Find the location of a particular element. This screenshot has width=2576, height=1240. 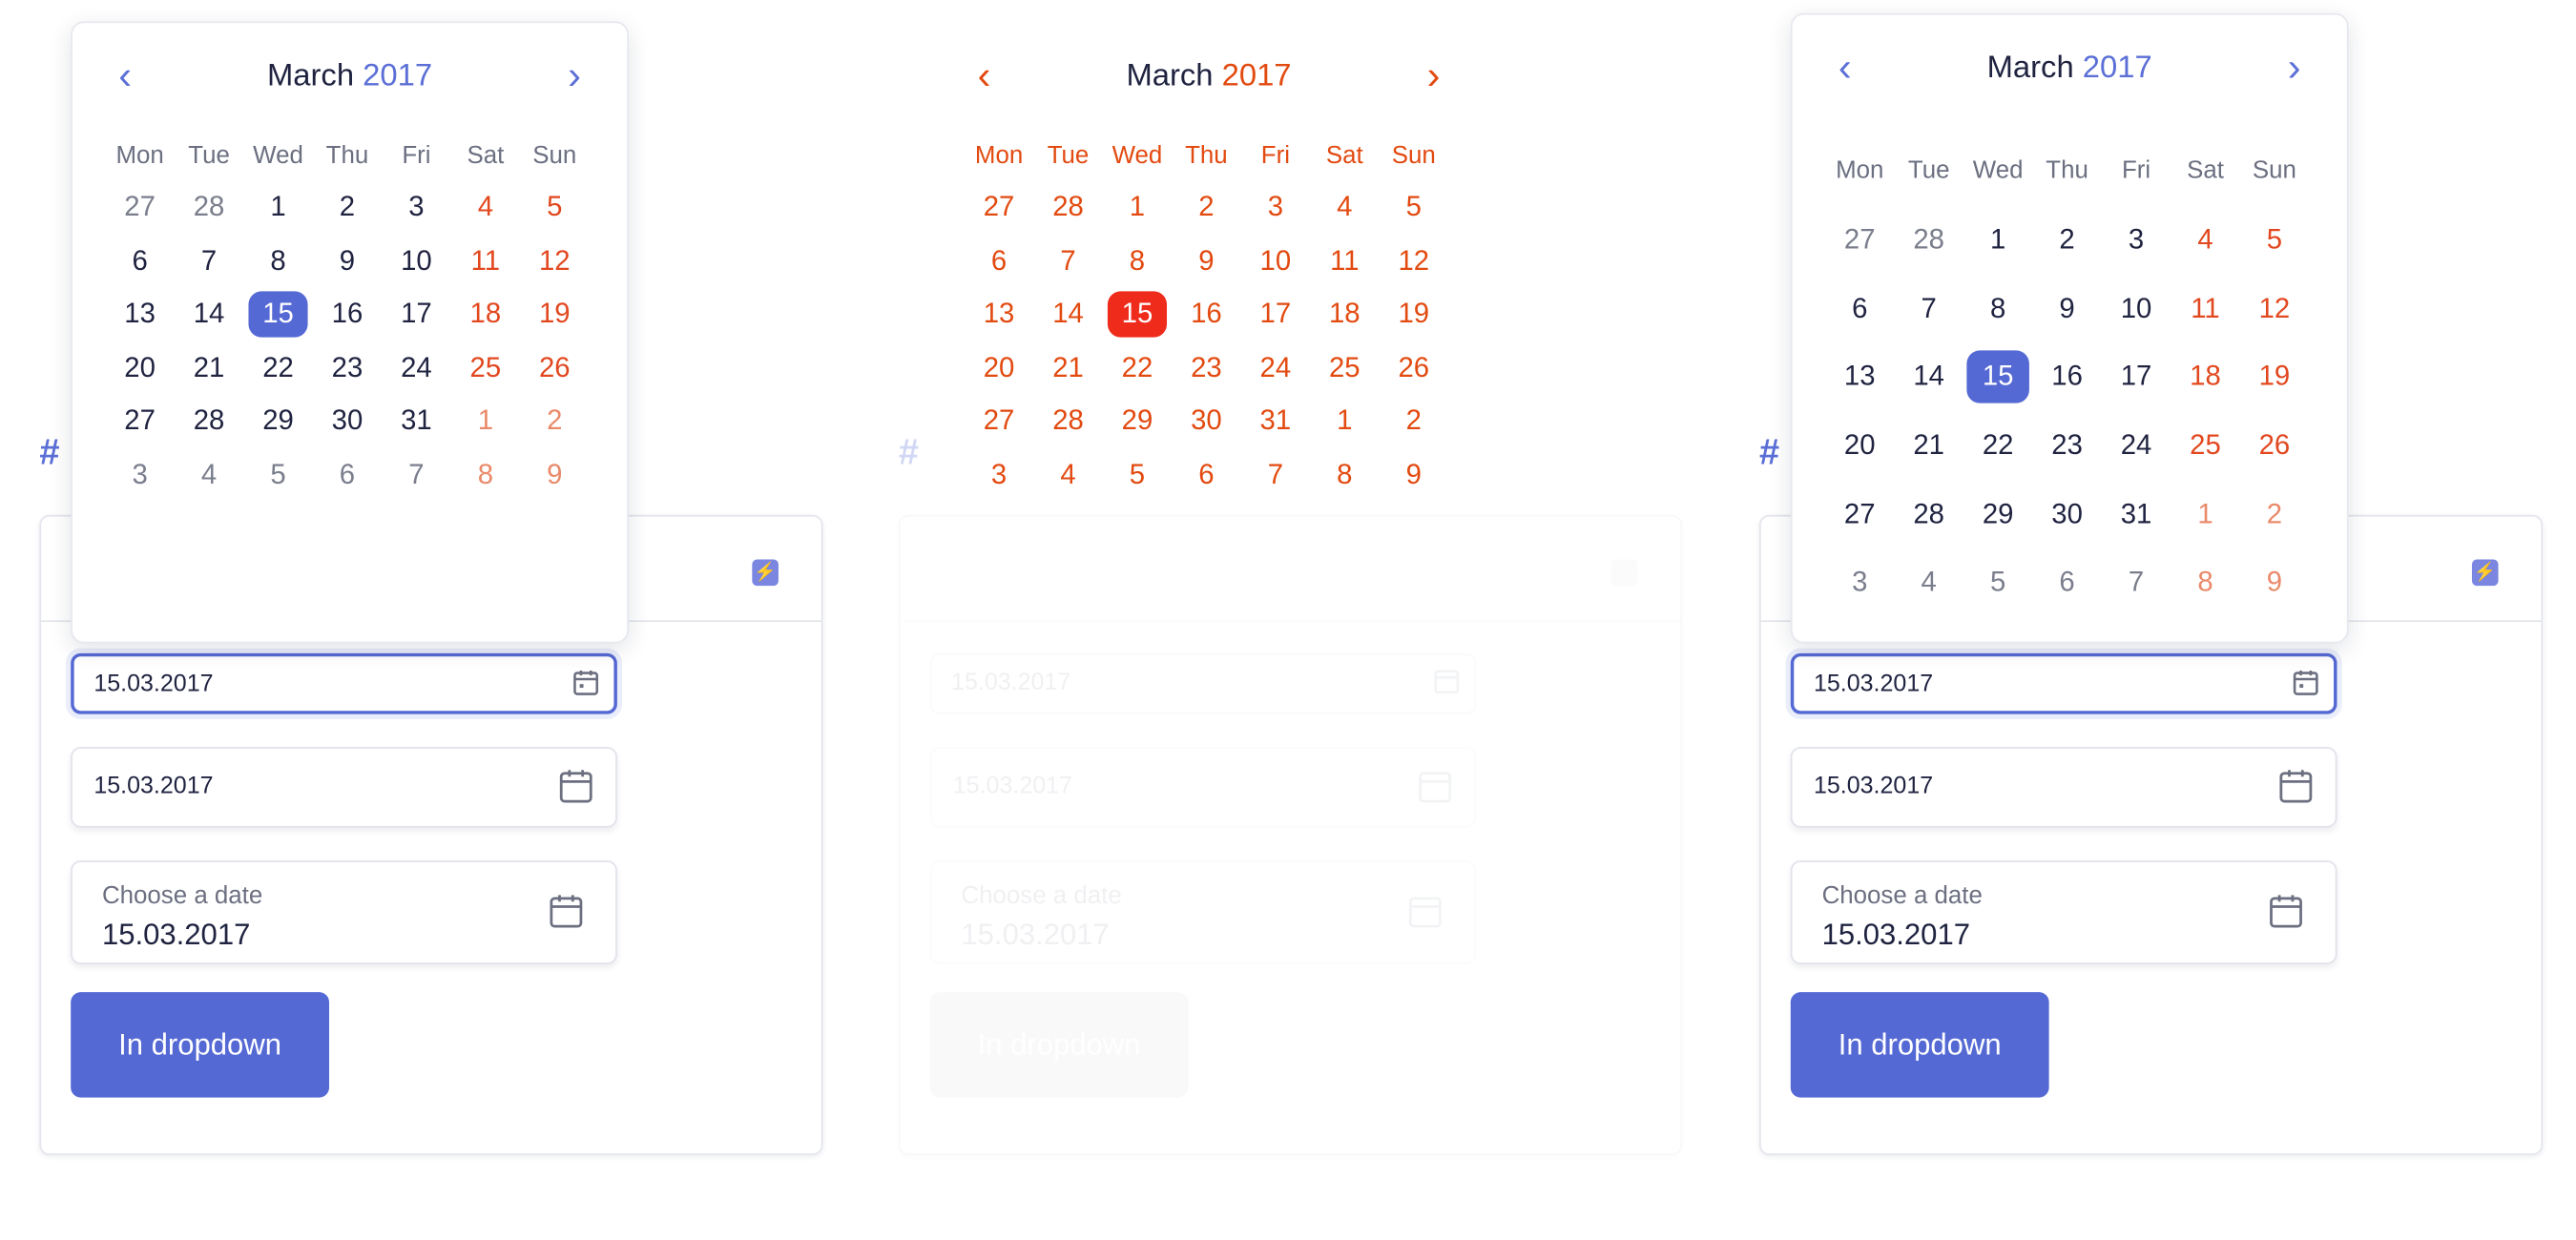

day-cell: 26 is located at coordinates (1414, 368).